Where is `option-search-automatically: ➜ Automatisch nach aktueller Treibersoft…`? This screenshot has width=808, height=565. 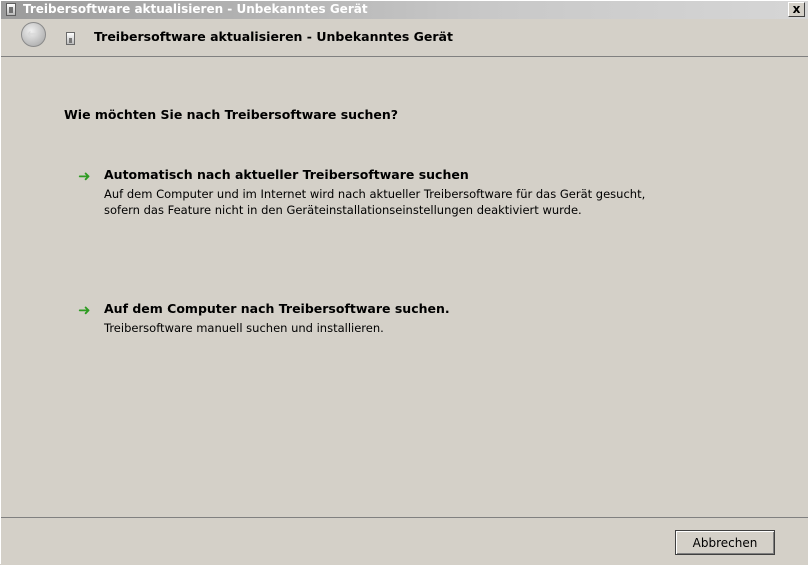 option-search-automatically: ➜ Automatisch nach aktueller Treibersoft… is located at coordinates (378, 207).